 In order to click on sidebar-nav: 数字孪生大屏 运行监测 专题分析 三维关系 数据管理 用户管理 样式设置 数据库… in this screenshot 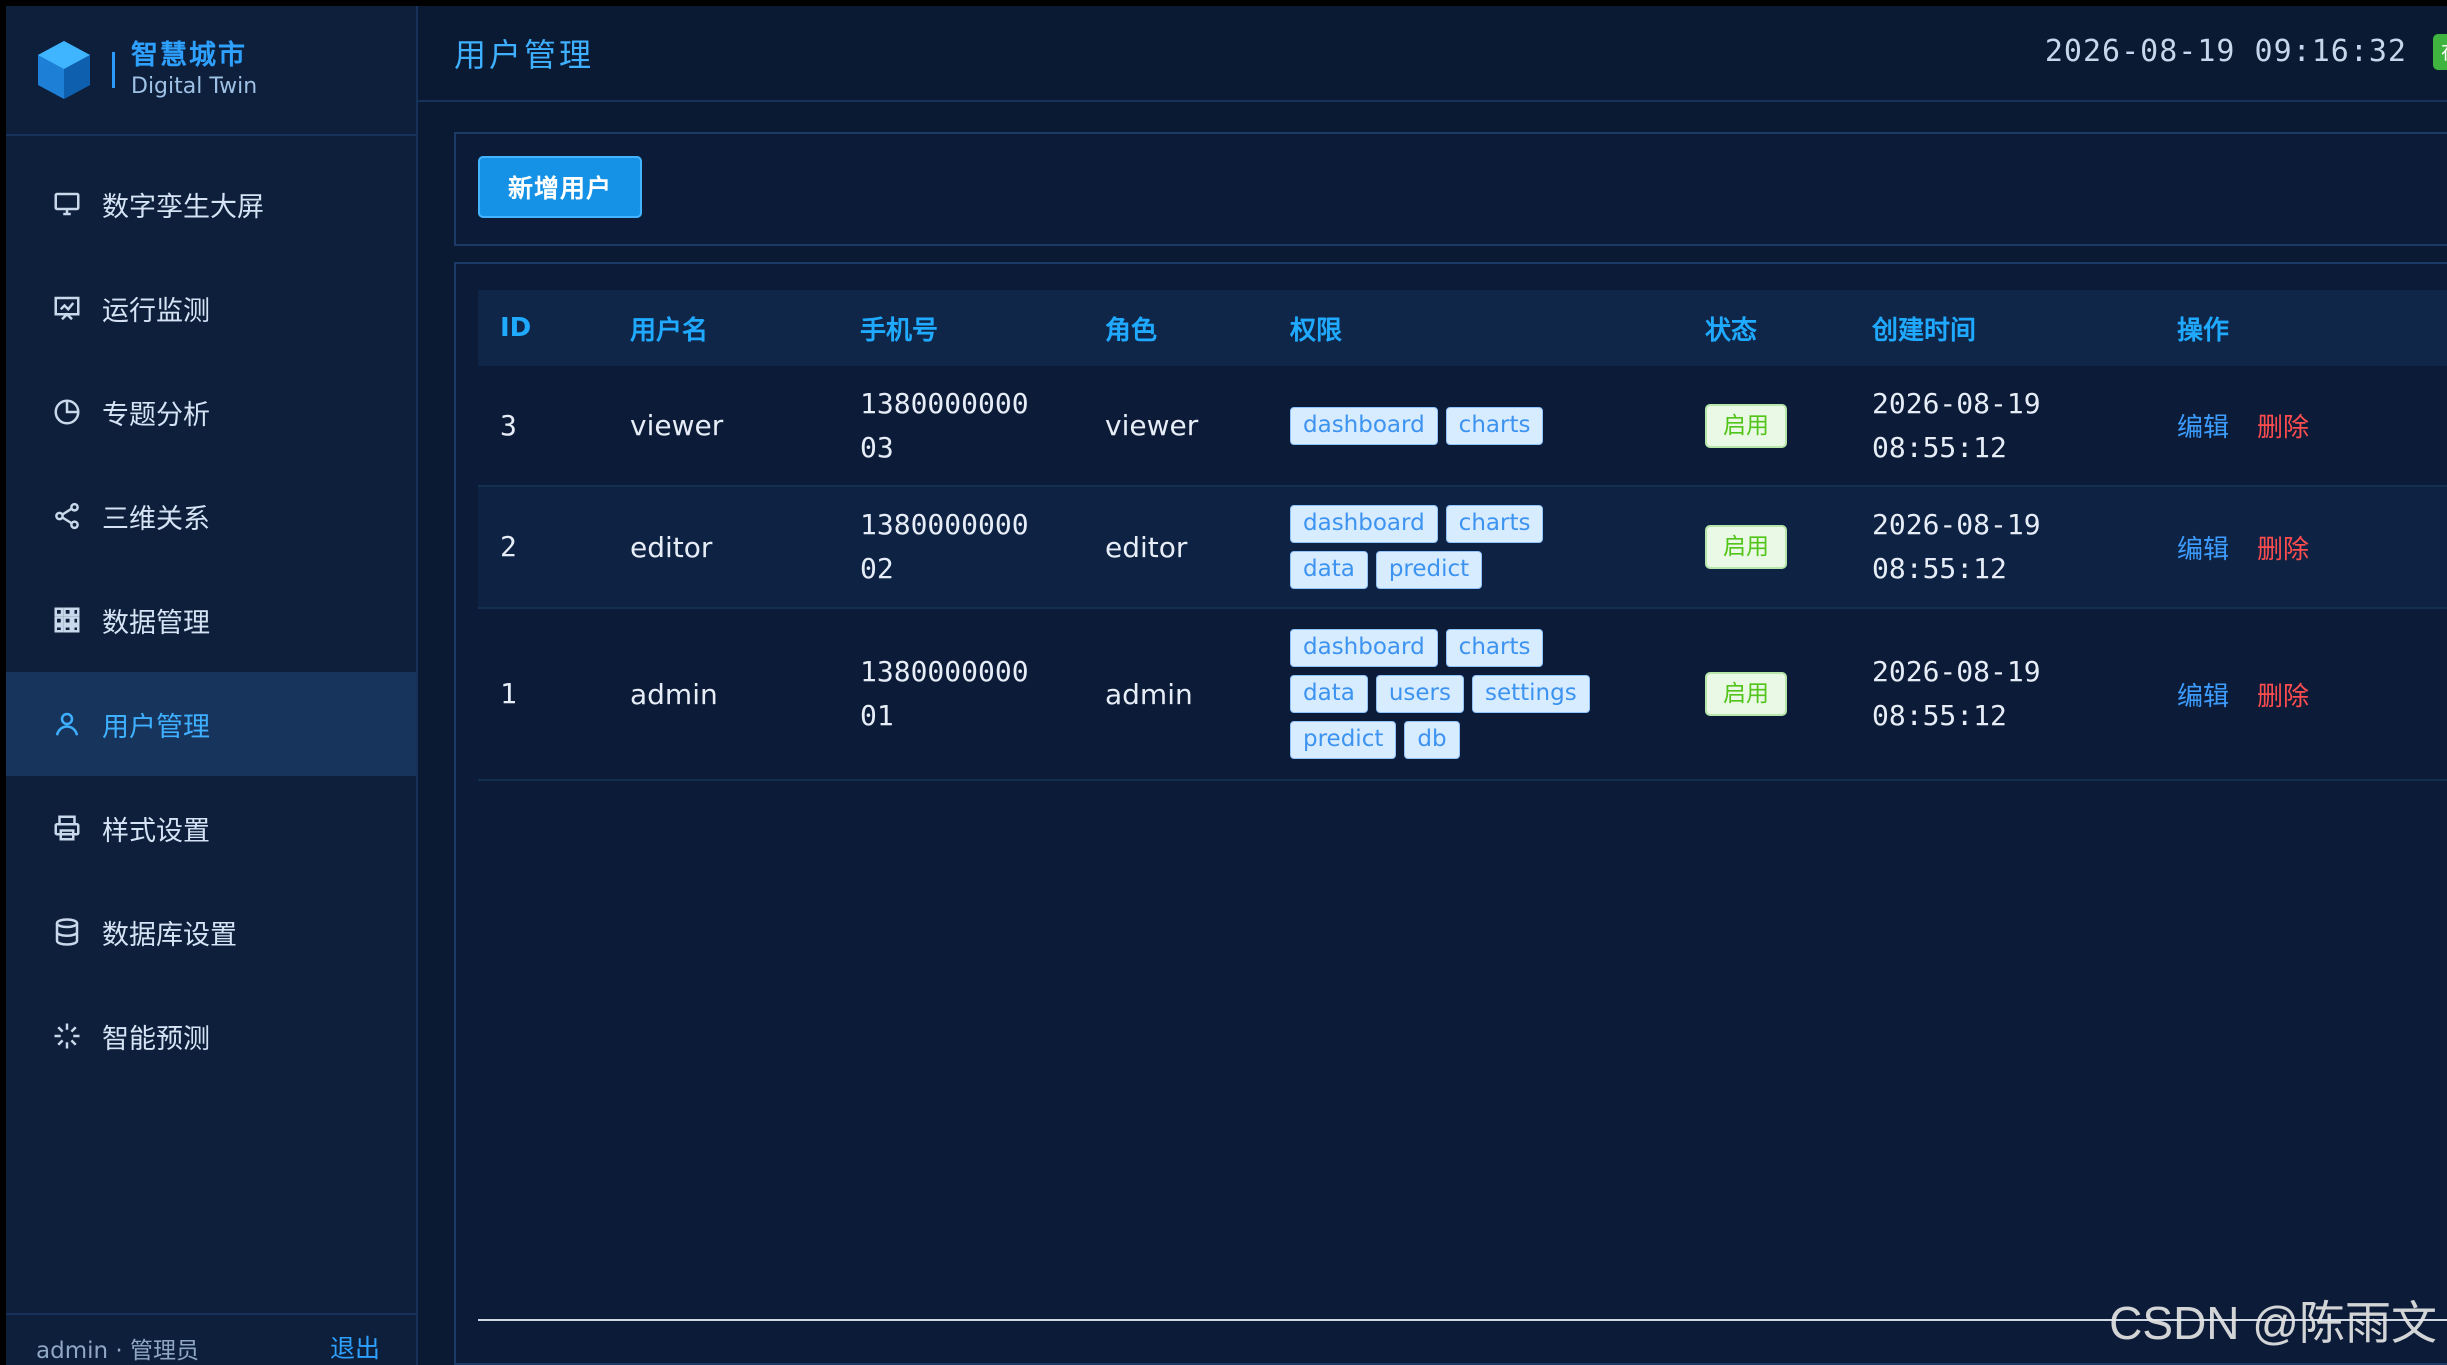, I will do `click(211, 620)`.